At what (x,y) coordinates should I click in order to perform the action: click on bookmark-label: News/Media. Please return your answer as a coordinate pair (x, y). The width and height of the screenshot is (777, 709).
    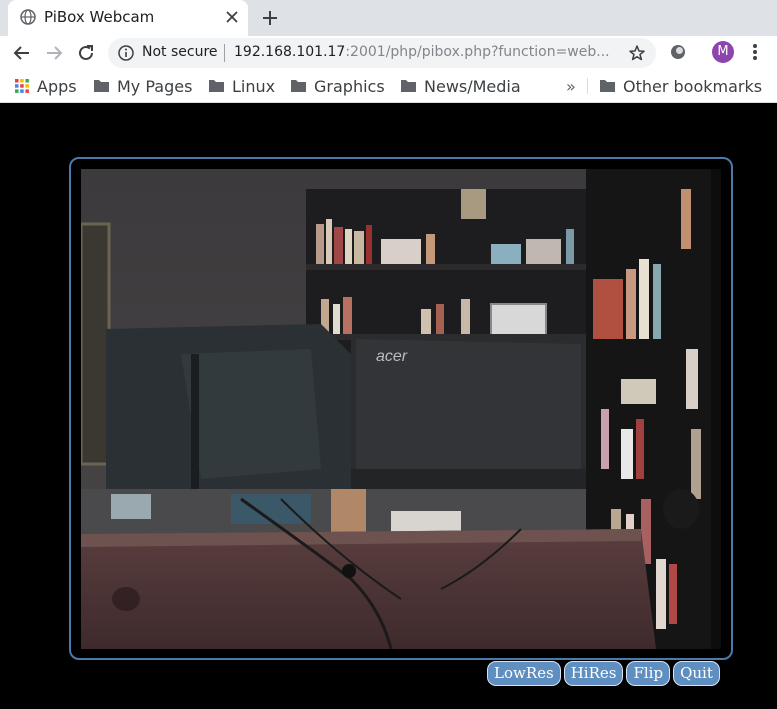
    Looking at the image, I should click on (472, 86).